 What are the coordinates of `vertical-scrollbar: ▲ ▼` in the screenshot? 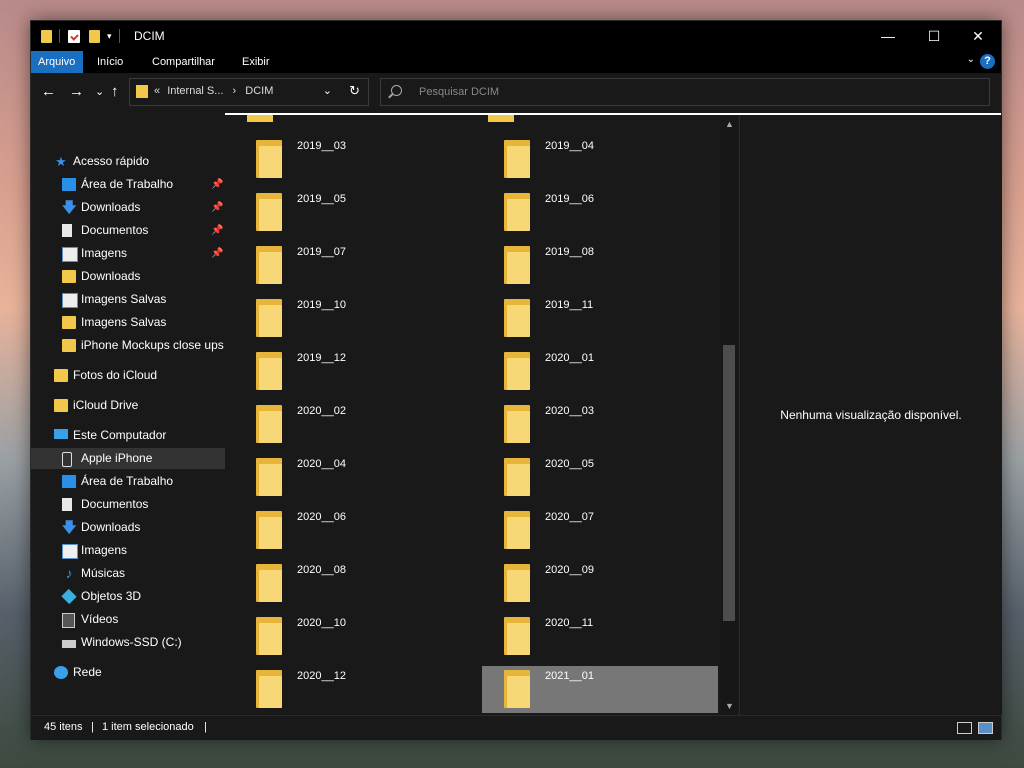 It's located at (729, 415).